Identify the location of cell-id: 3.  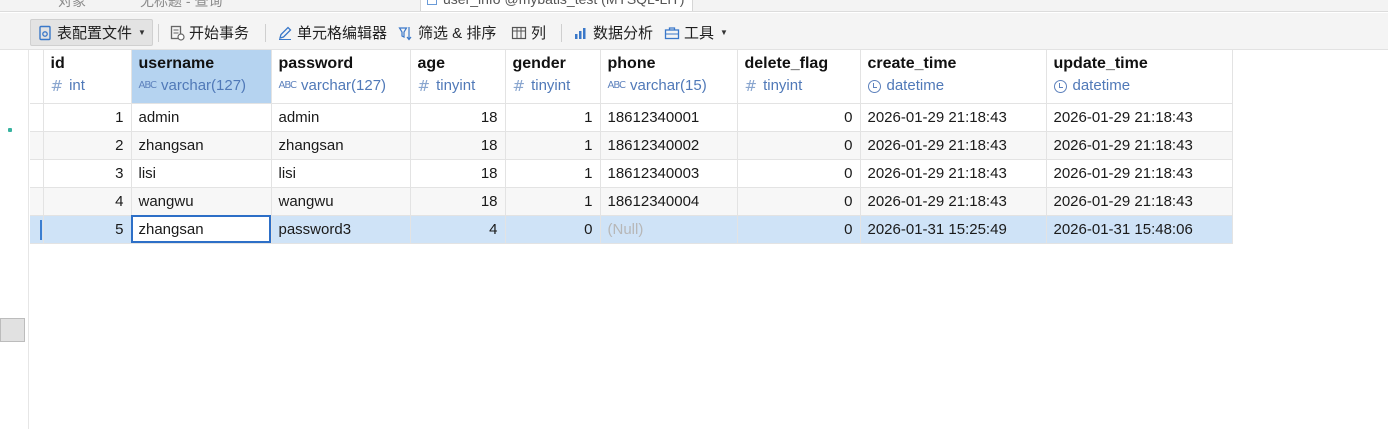
(87, 173).